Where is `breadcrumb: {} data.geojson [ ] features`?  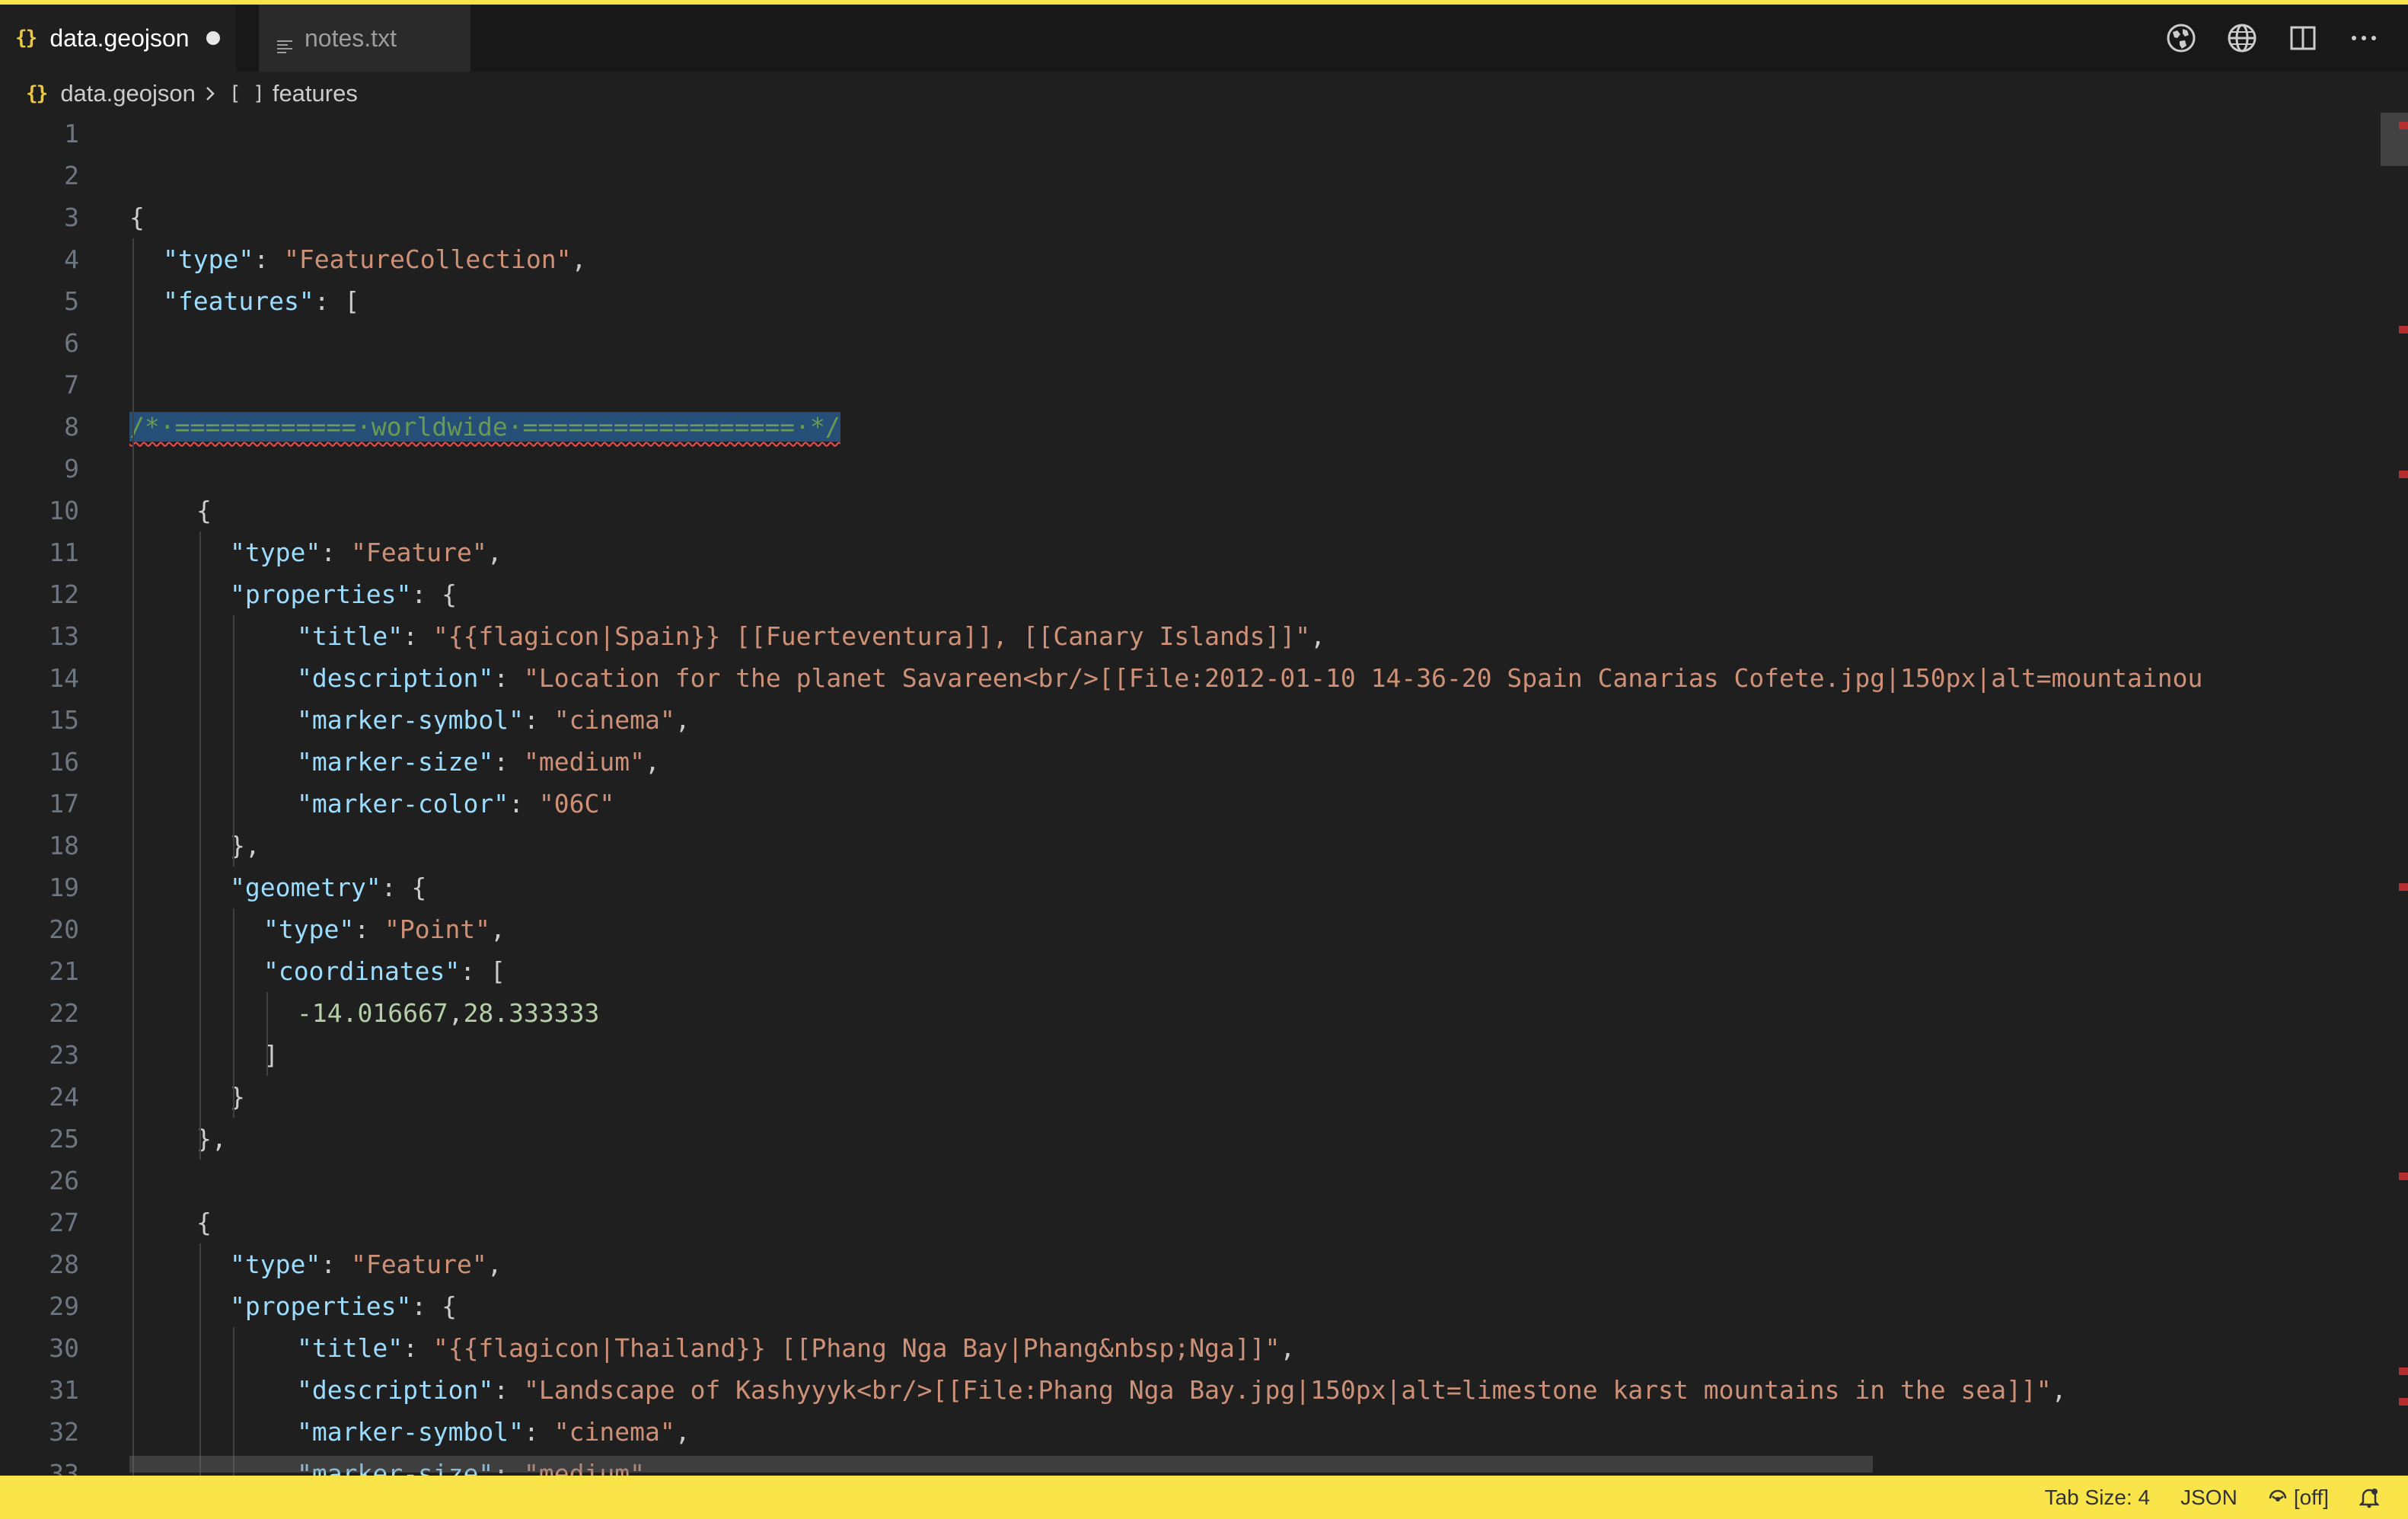
breadcrumb: {} data.geojson [ ] features is located at coordinates (192, 94).